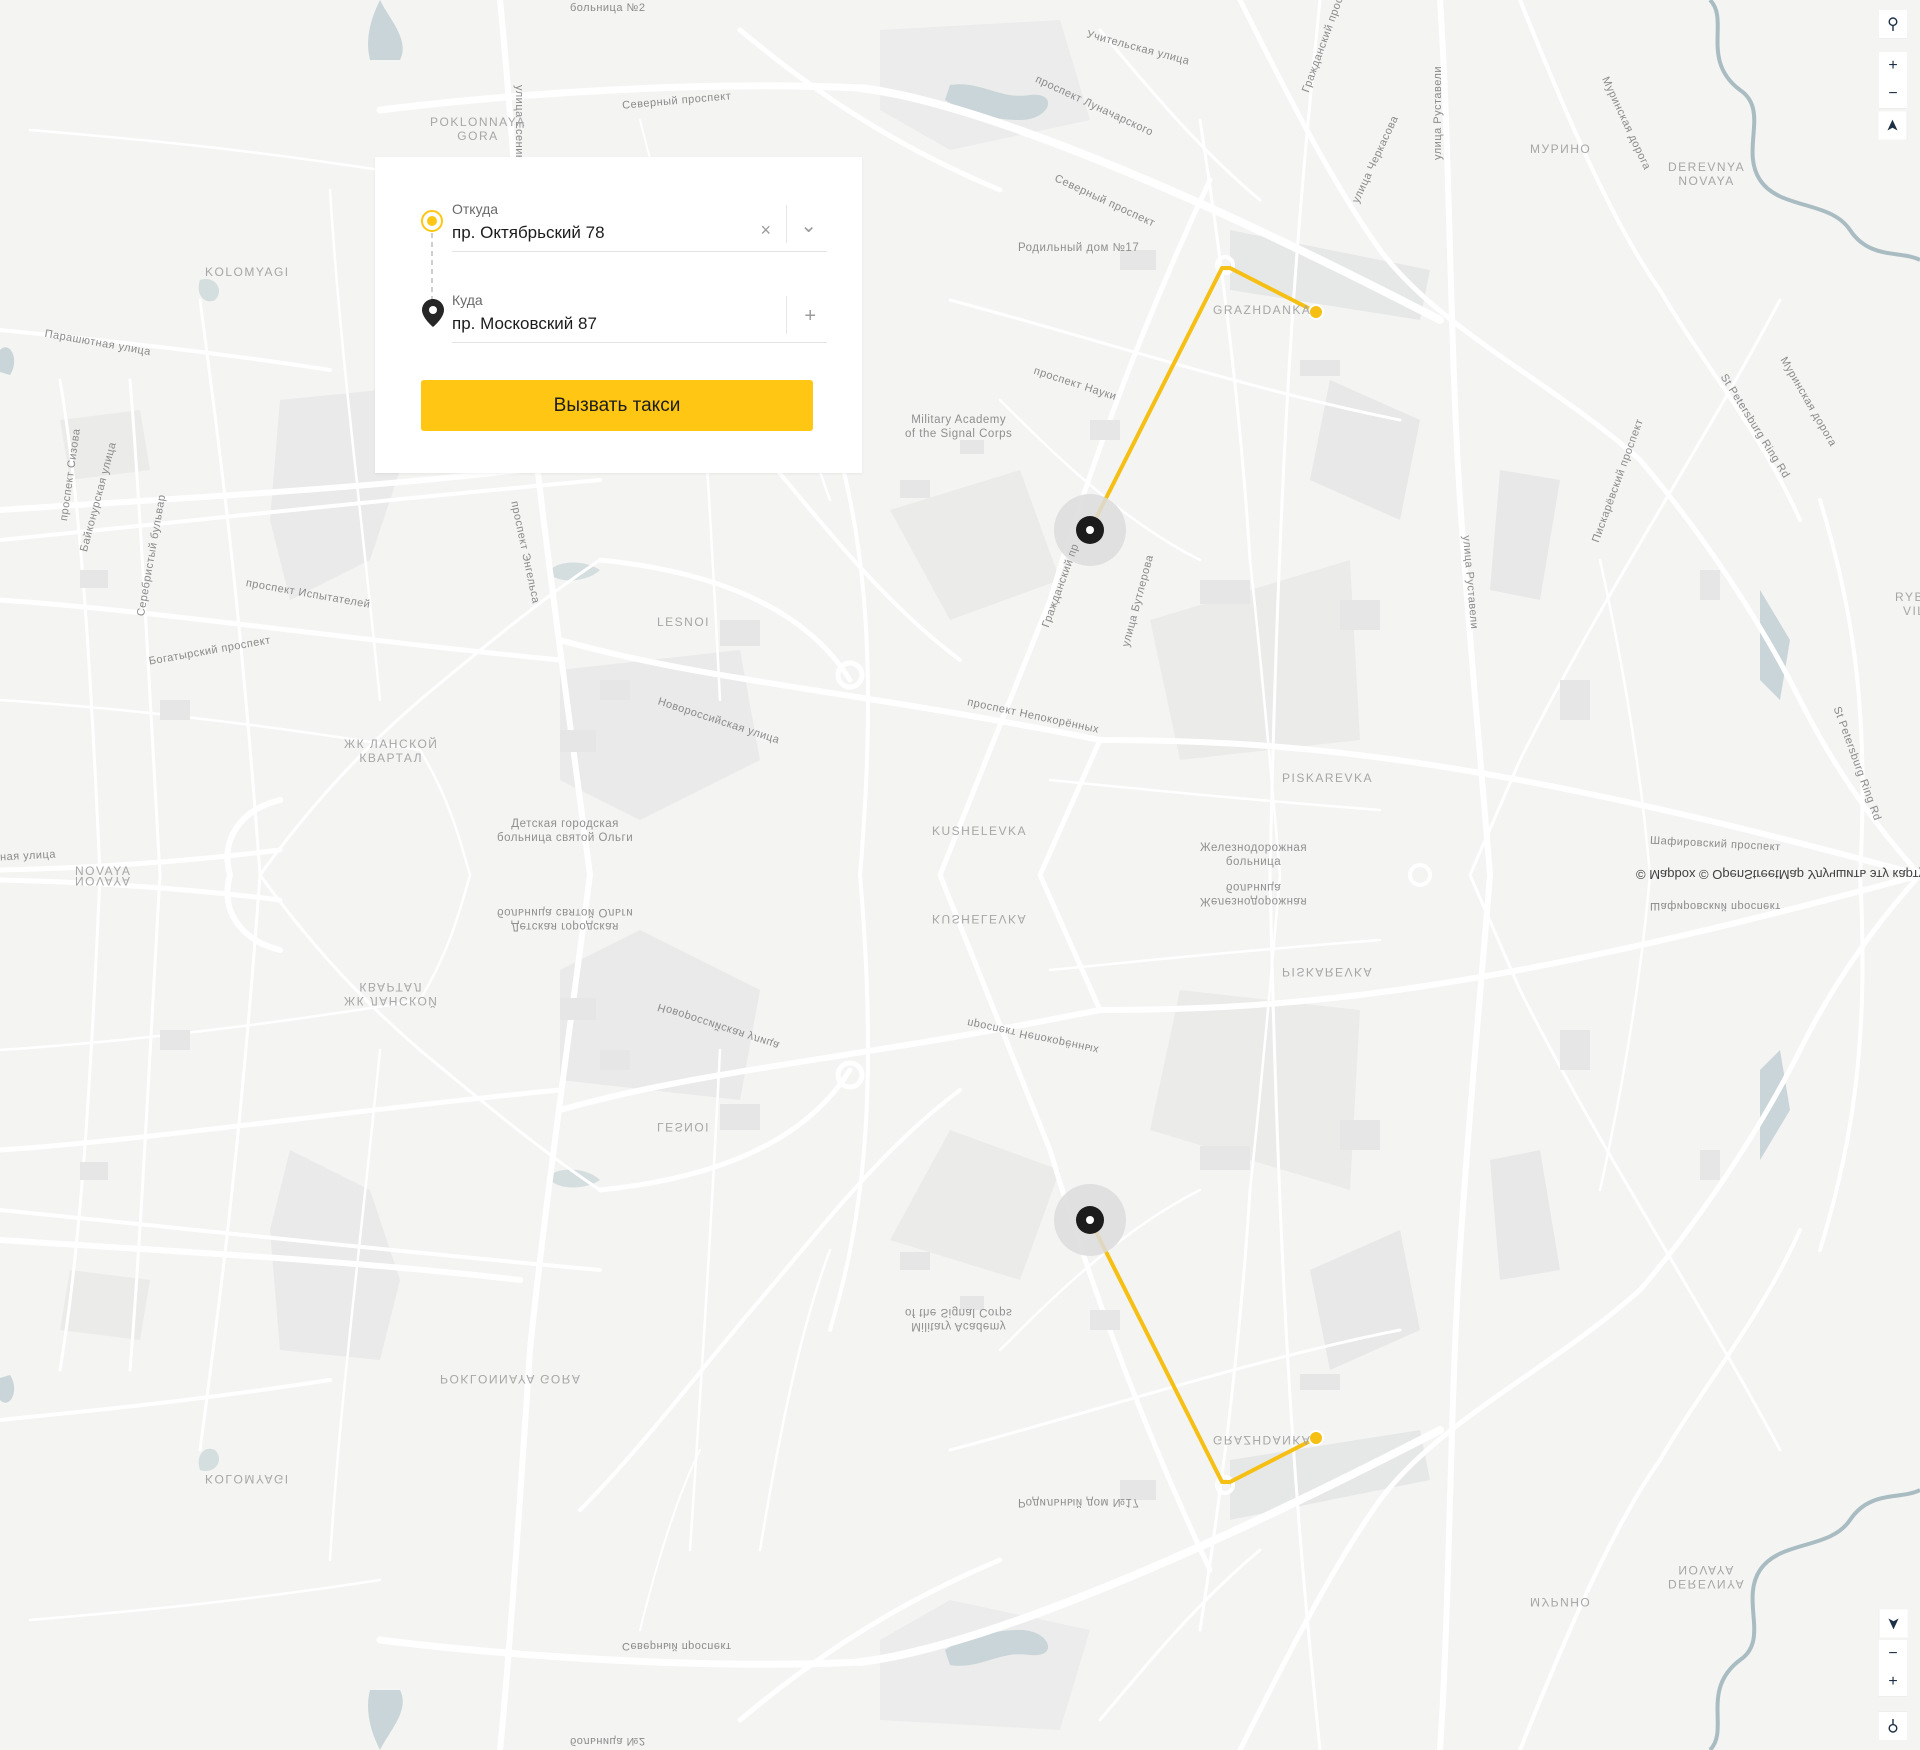  Describe the element at coordinates (677, 1646) in the screenshot. I see `map-label: Северный проспект` at that location.